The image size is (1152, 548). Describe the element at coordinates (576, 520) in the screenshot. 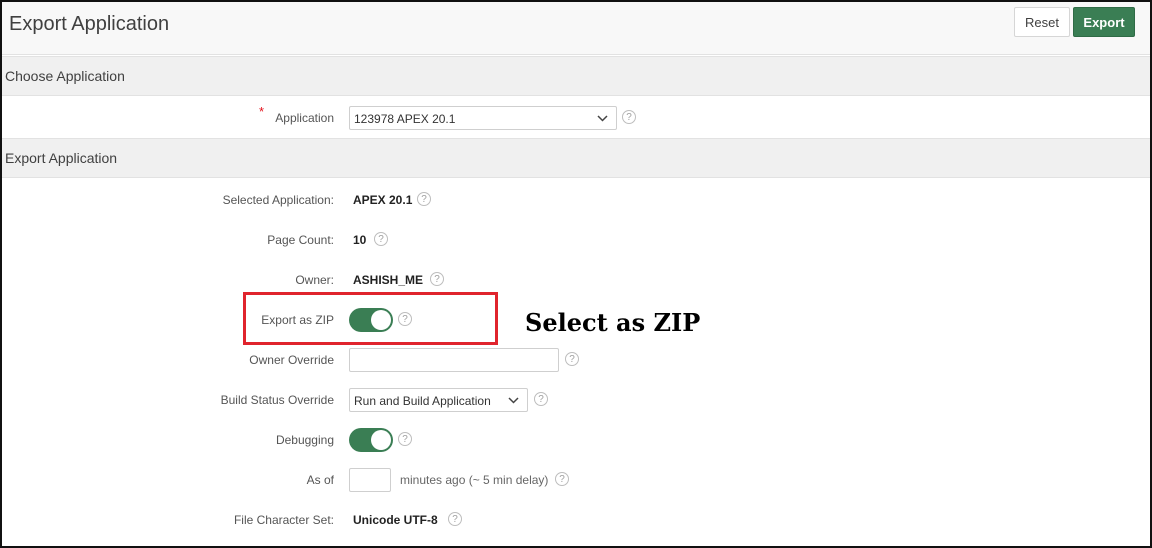

I see `file-character-set-row: File Character Set: Unicode UTF-8 ?` at that location.